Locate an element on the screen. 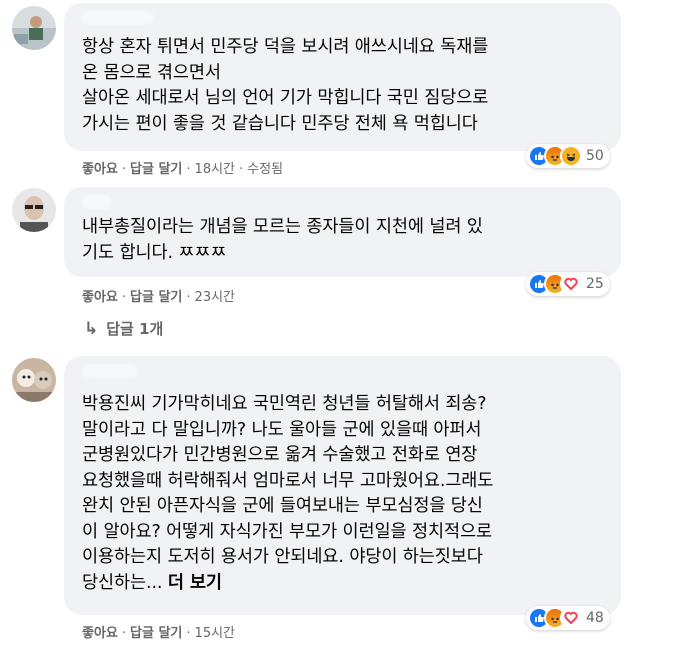  reaction-summary: 50 is located at coordinates (568, 156).